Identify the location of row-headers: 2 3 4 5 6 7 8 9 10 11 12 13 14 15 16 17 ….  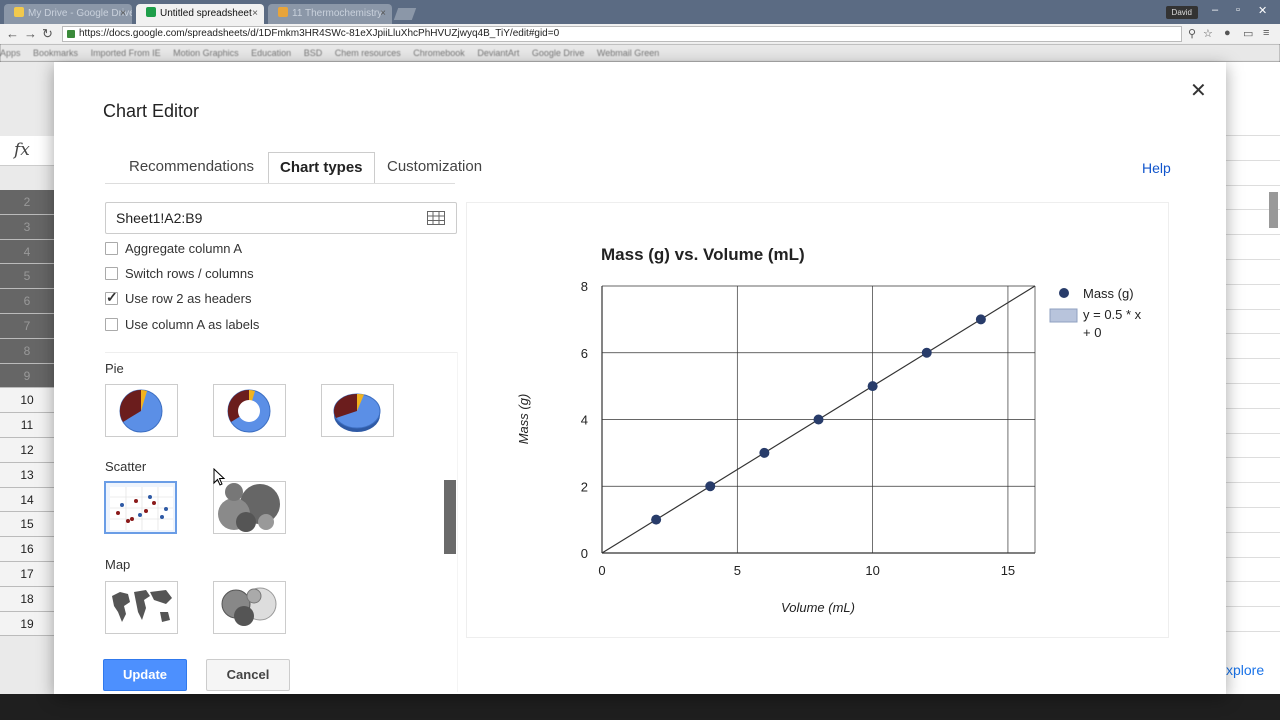
(27, 413).